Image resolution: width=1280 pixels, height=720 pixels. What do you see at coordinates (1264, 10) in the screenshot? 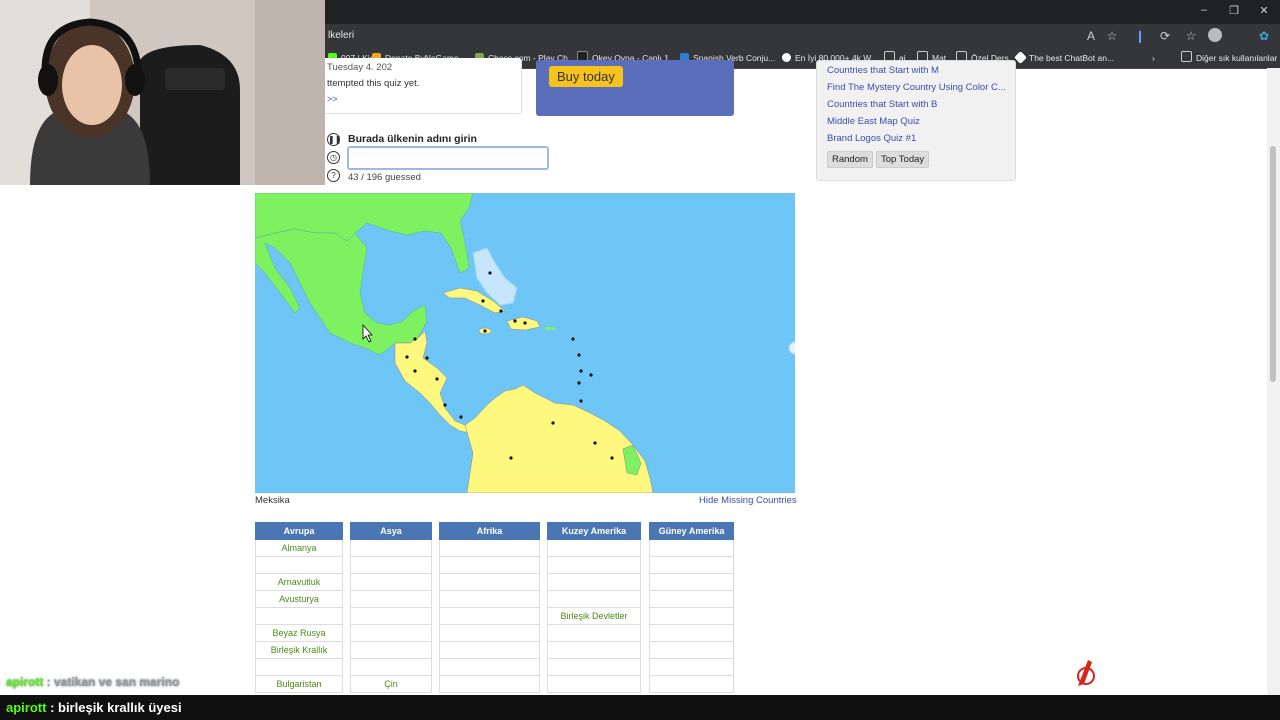
I see `close-icon: ✕` at bounding box center [1264, 10].